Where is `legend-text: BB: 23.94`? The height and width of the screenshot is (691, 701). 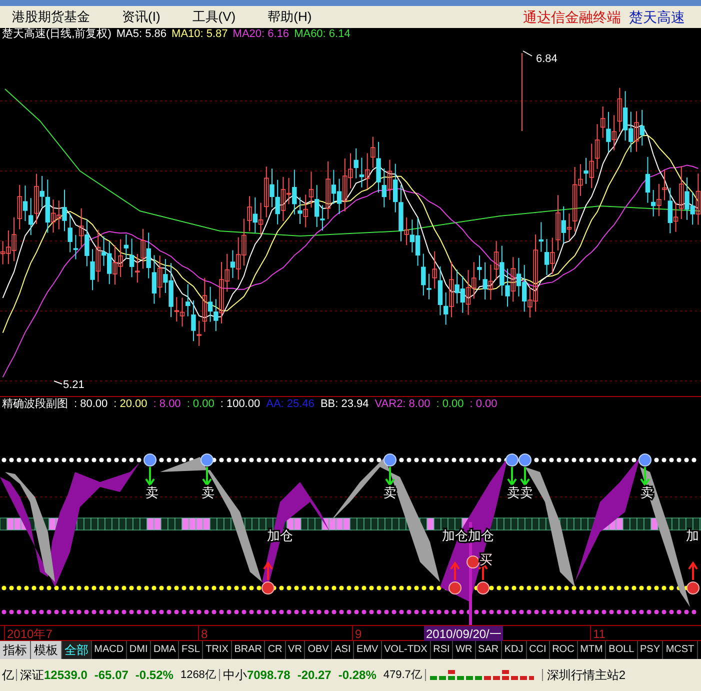 legend-text: BB: 23.94 is located at coordinates (344, 404).